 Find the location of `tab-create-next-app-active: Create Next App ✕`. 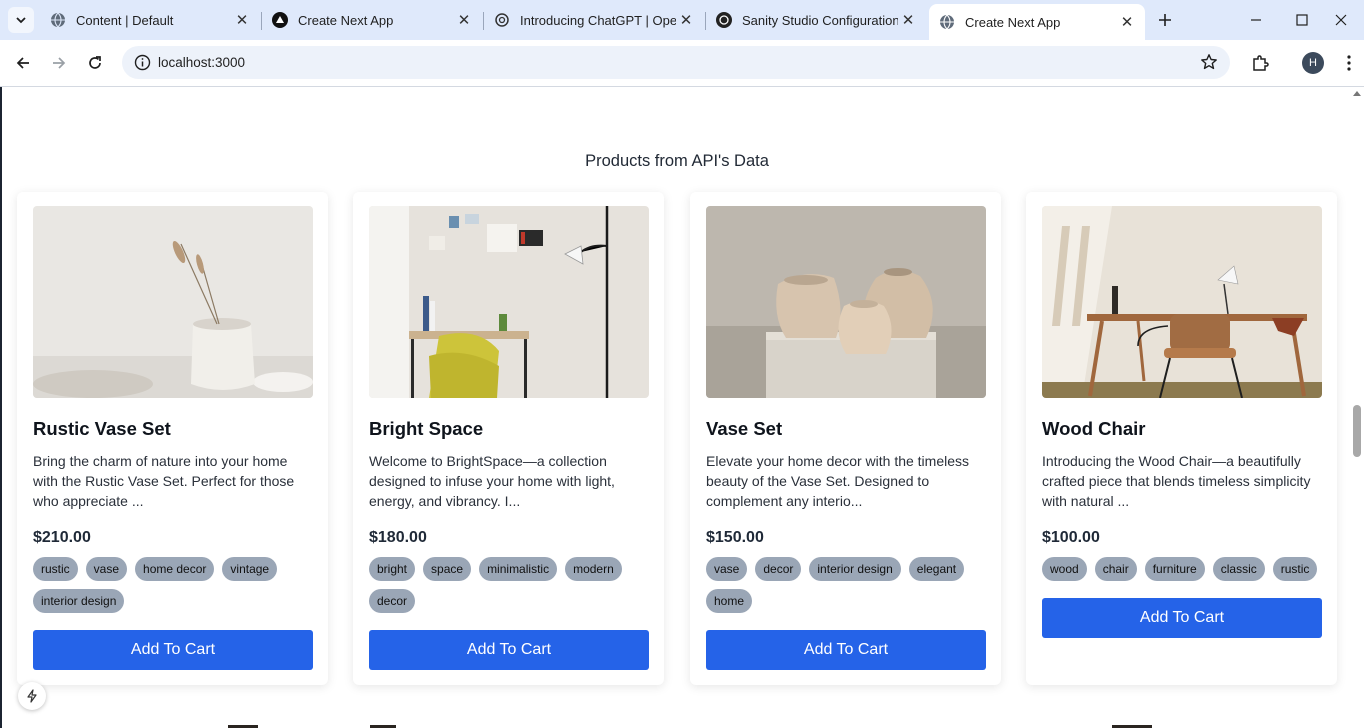

tab-create-next-app-active: Create Next App ✕ is located at coordinates (1037, 22).